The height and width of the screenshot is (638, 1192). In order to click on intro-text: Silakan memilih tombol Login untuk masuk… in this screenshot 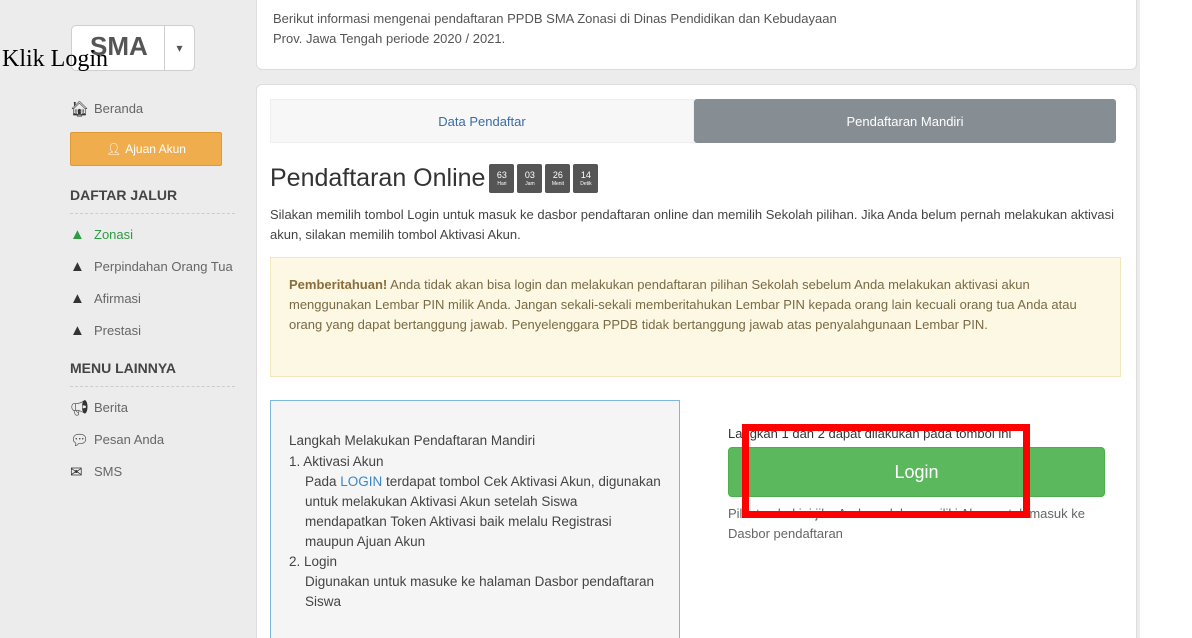, I will do `click(692, 224)`.